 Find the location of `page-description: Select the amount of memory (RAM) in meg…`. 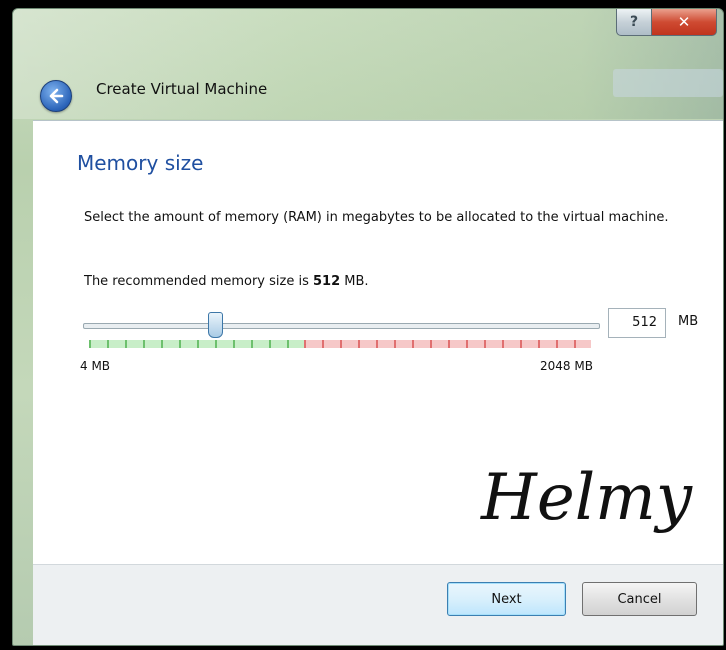

page-description: Select the amount of memory (RAM) in meg… is located at coordinates (376, 217).